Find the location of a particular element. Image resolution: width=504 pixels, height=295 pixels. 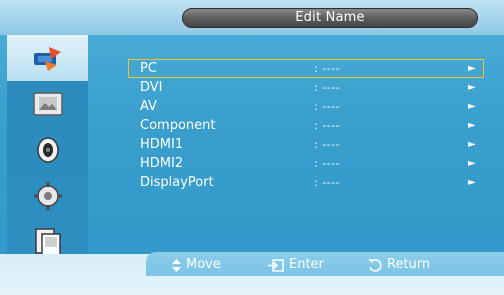

sidebar-item-setup is located at coordinates (47, 196).